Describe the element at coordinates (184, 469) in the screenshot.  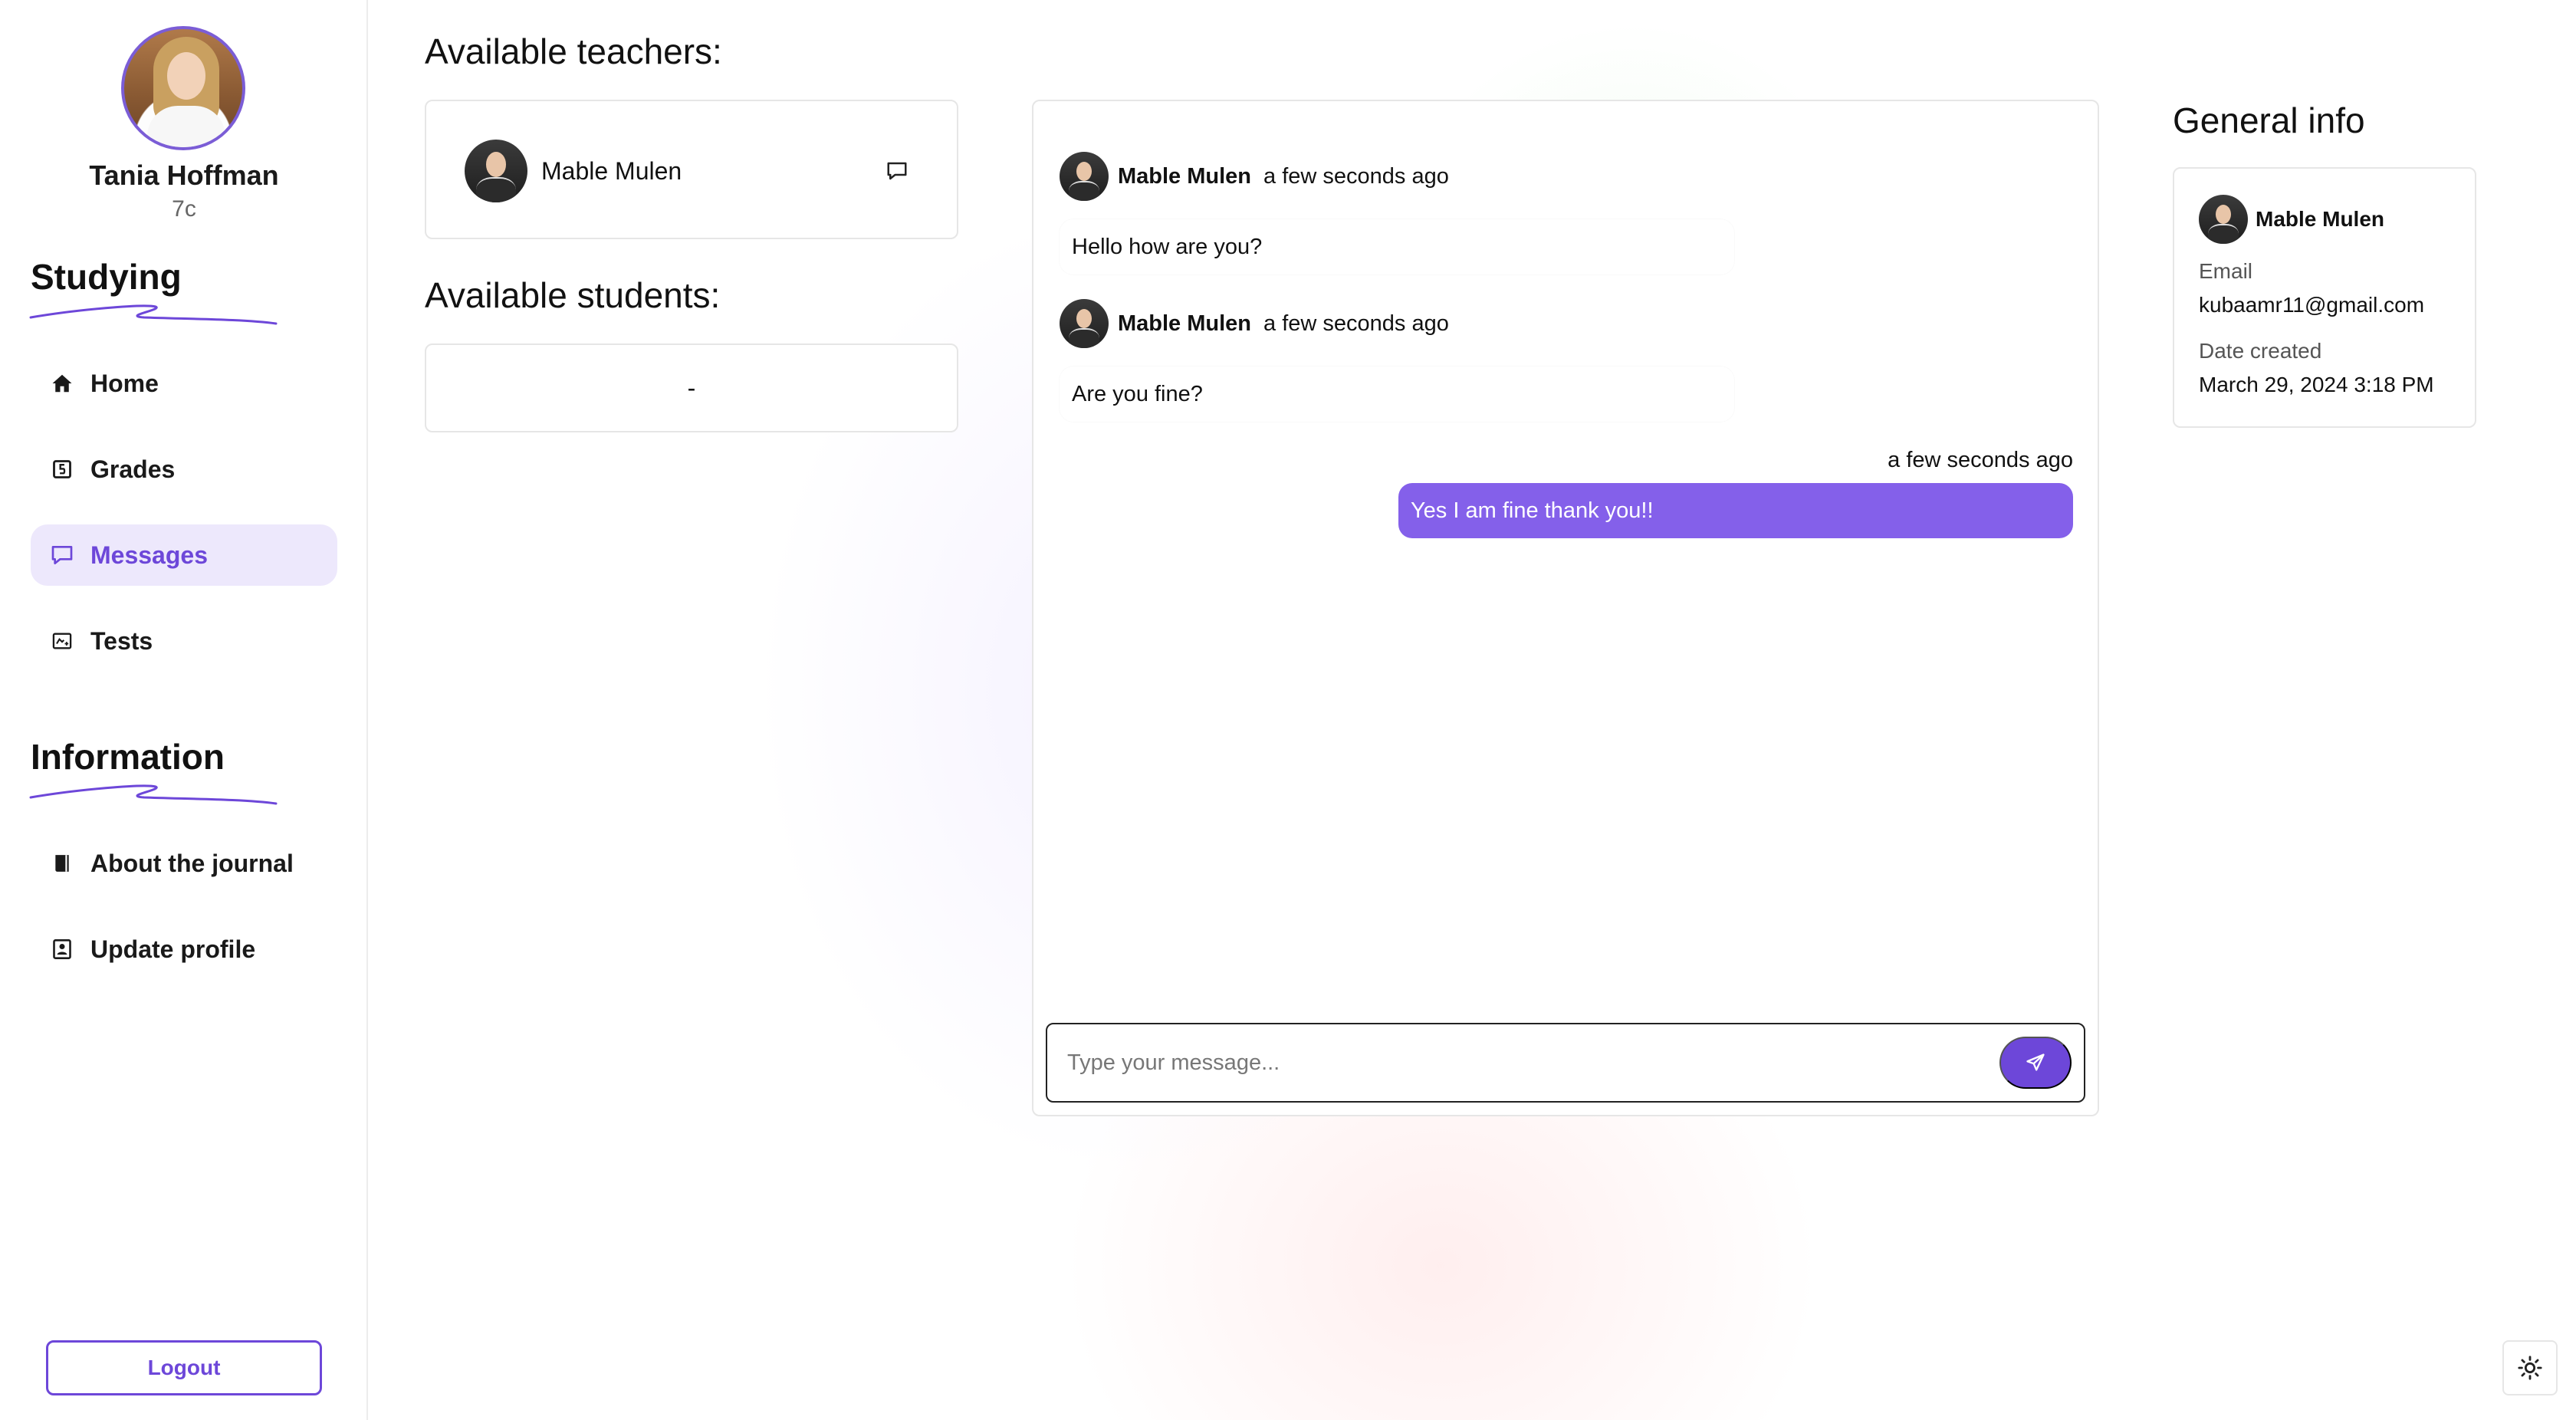
I see `sidebar-item-grades: Grades` at that location.